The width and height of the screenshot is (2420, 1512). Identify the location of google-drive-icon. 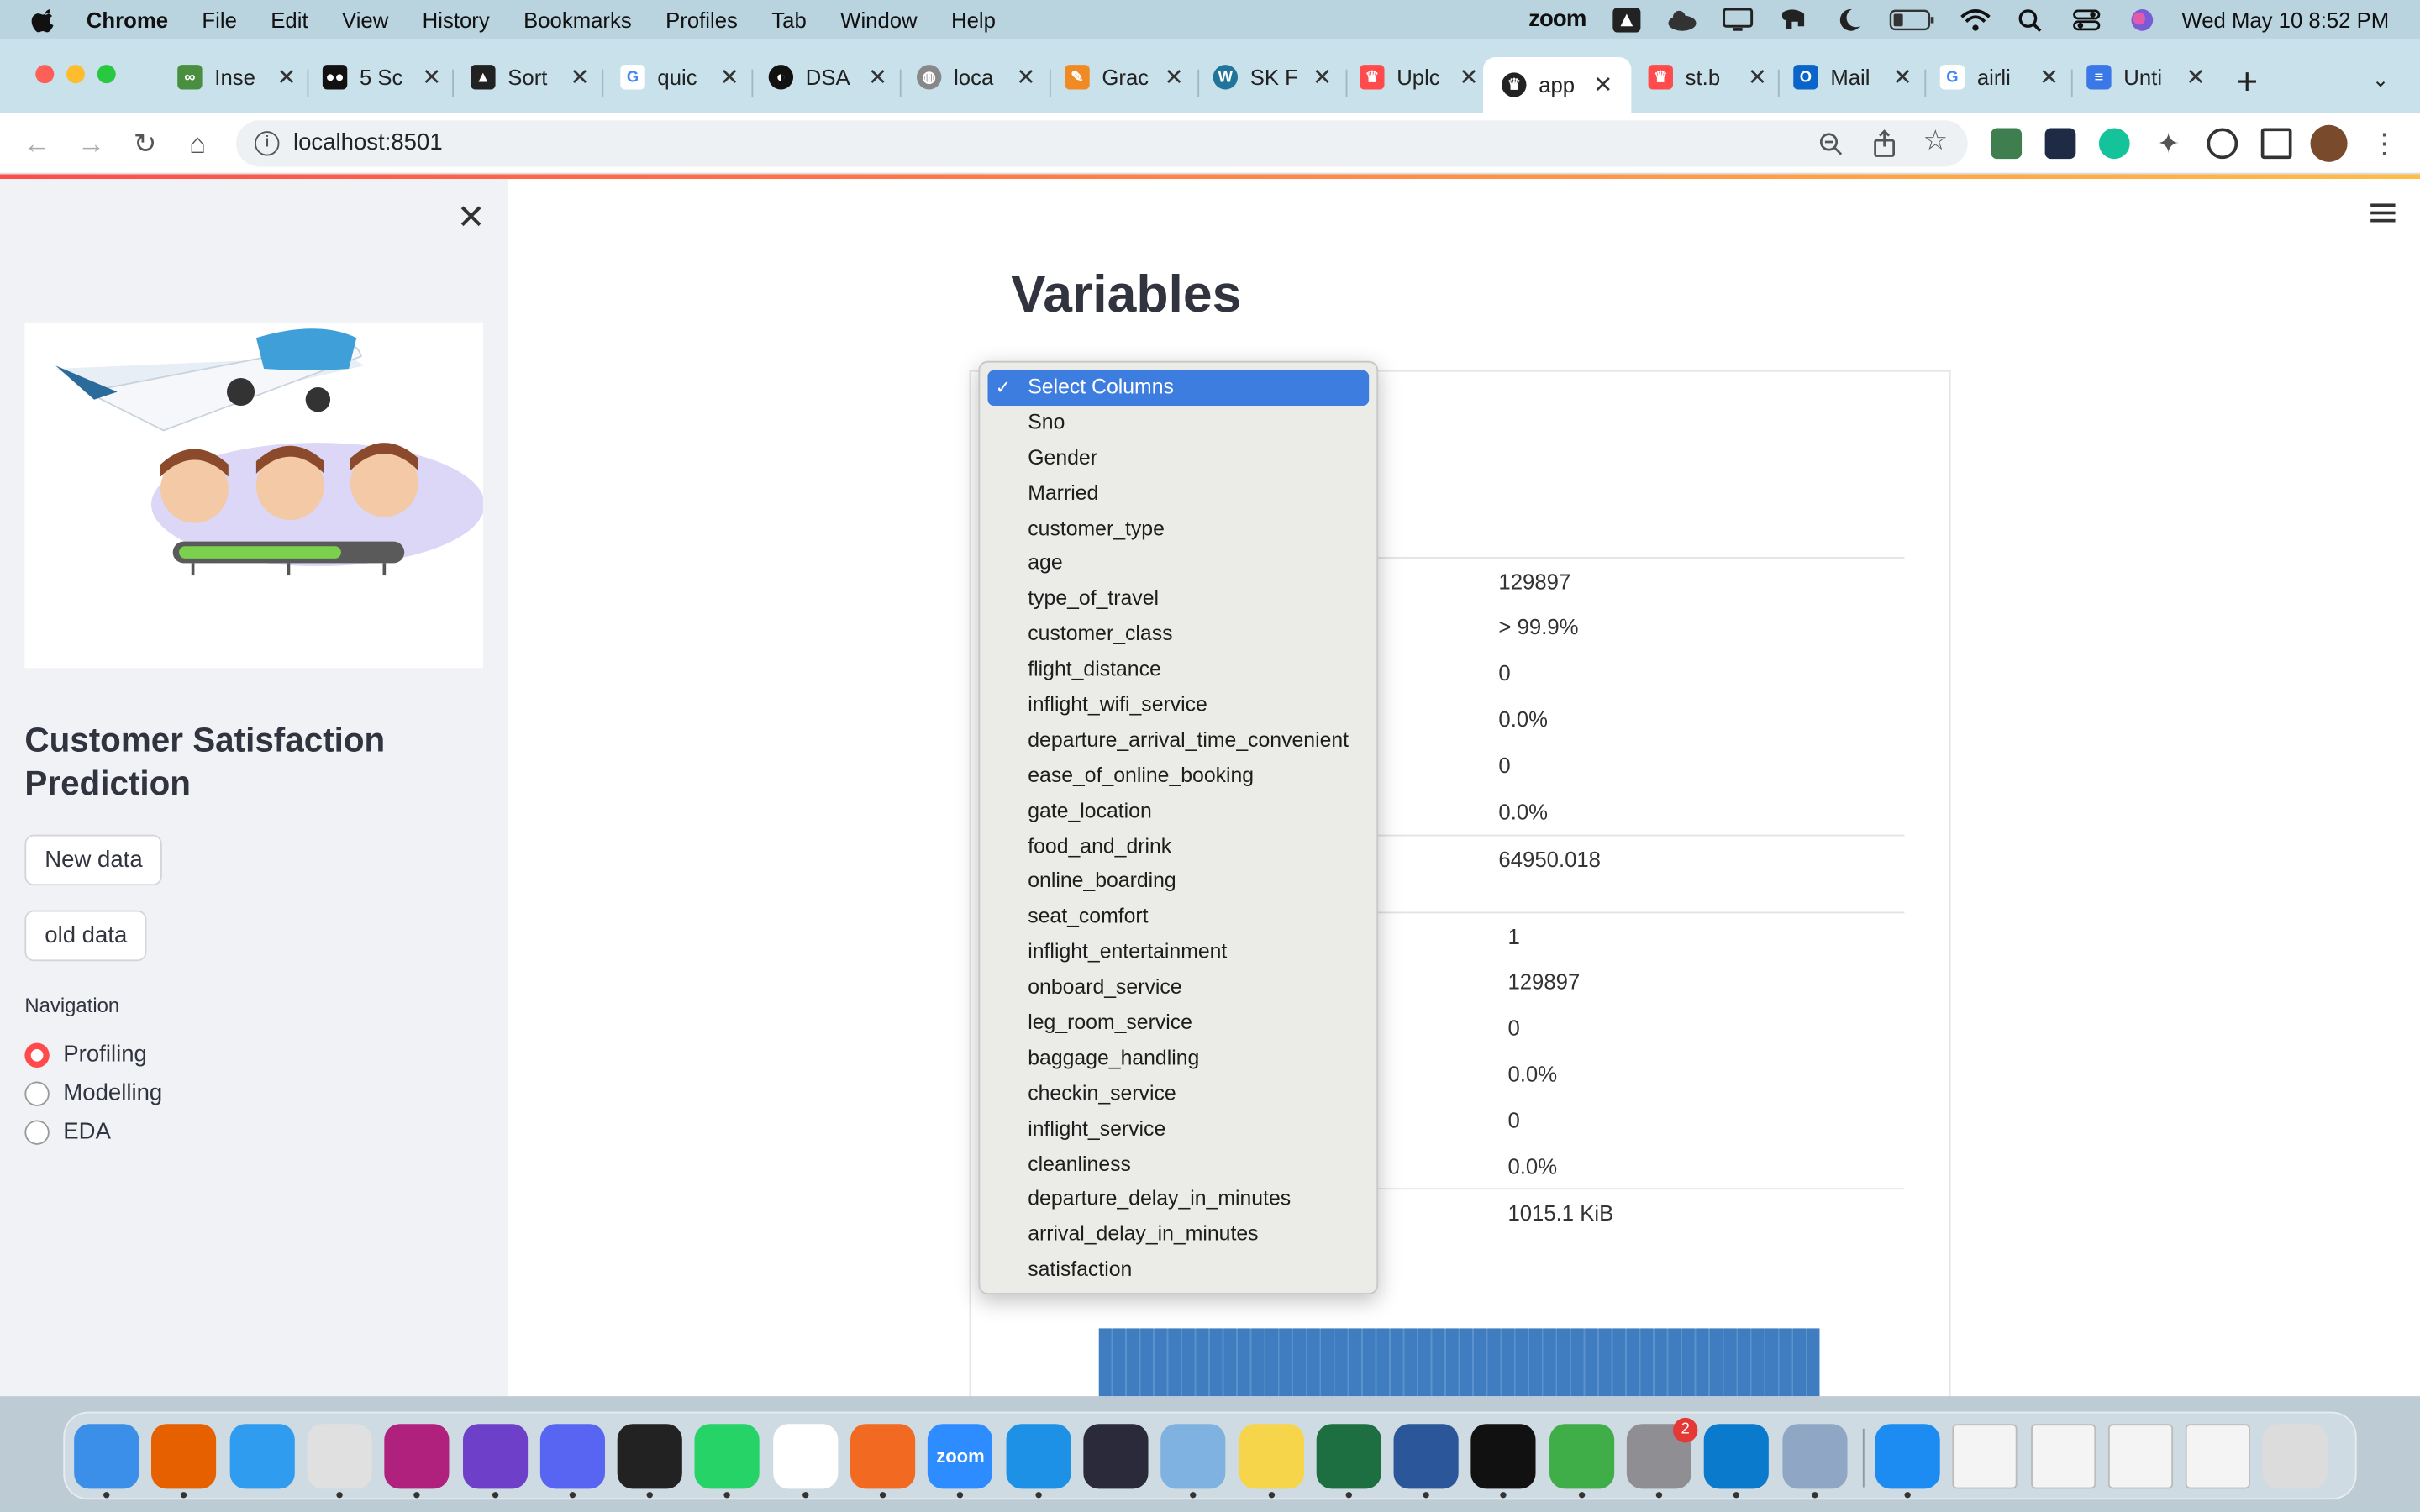
(1626, 19).